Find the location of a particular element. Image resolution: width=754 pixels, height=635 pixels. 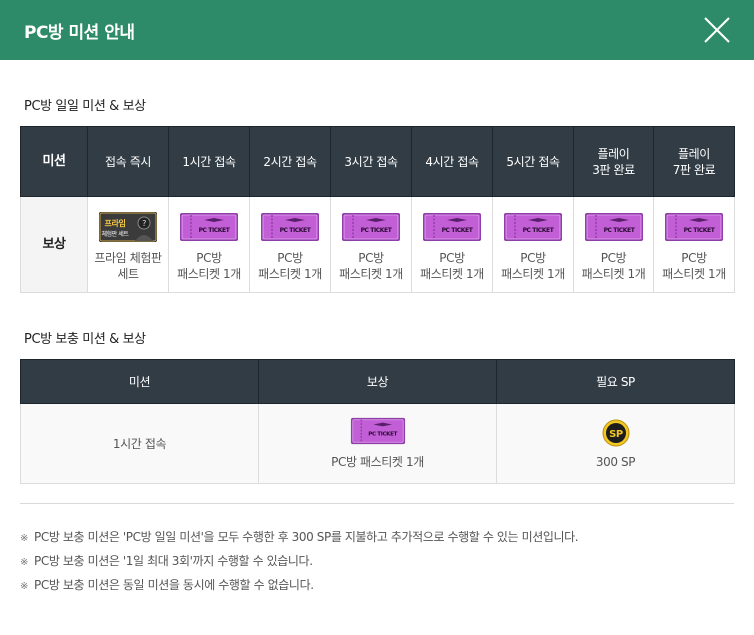

reward-line1: 프라임 체험판 is located at coordinates (128, 257).